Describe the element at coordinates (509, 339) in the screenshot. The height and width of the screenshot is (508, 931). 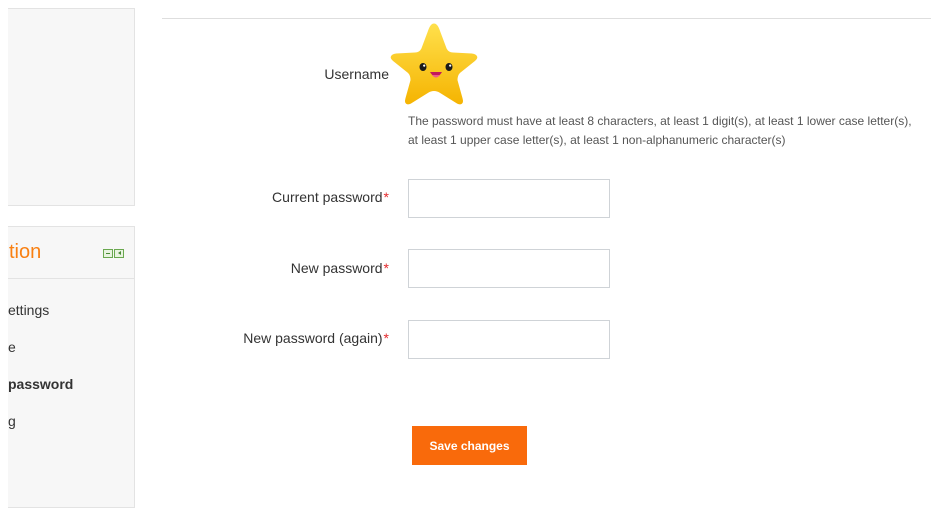
I see `new-password-again-input` at that location.